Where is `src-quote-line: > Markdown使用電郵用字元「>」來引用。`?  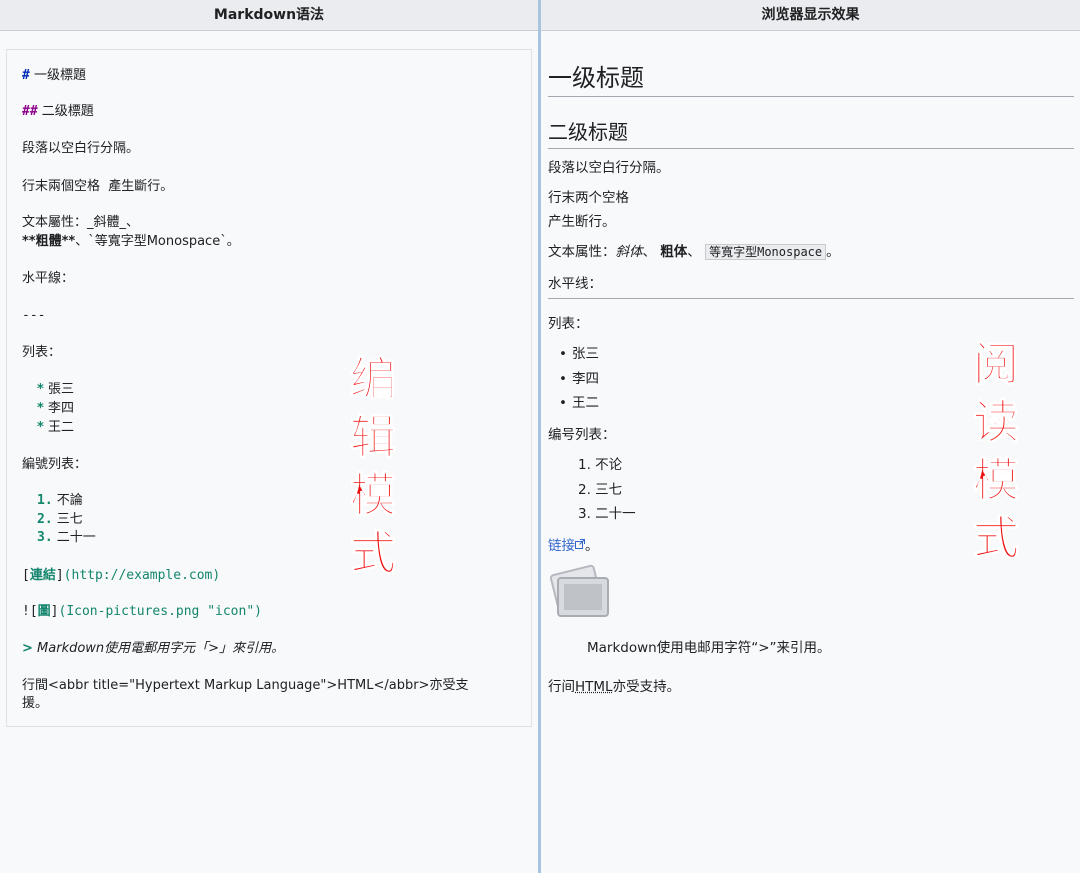
src-quote-line: > Markdown使用電郵用字元「>」來引用。 is located at coordinates (153, 648).